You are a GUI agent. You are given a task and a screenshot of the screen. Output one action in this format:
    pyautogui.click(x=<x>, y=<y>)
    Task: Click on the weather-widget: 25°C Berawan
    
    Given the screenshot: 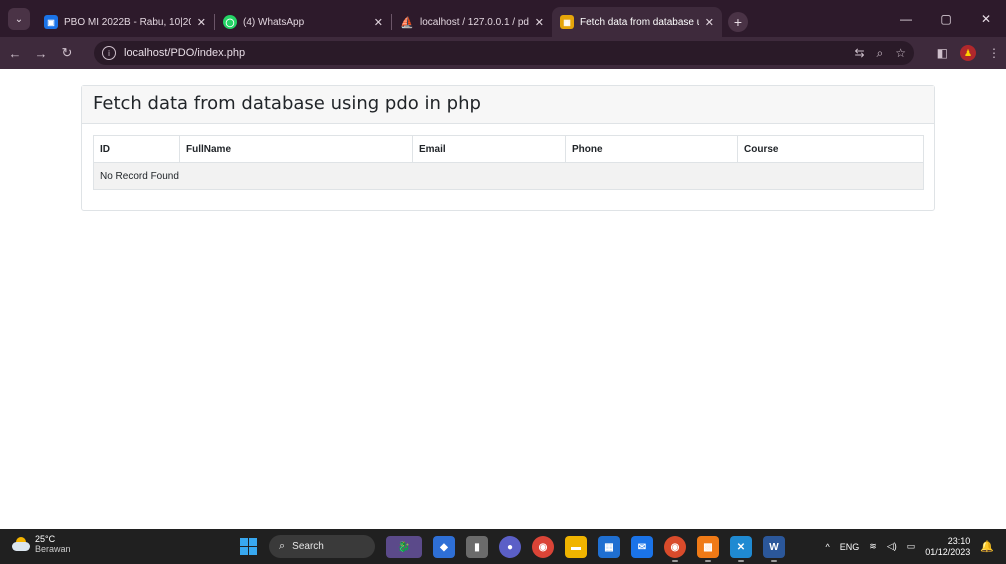 What is the action you would take?
    pyautogui.click(x=41, y=544)
    